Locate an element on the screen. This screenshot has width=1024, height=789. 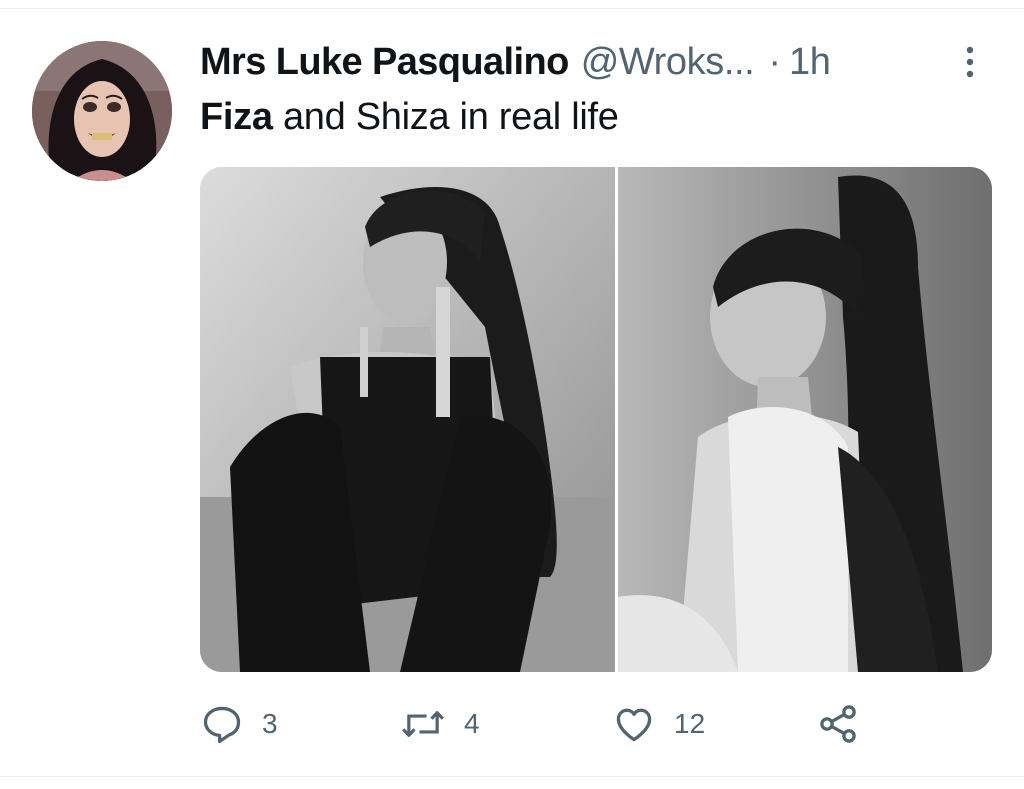
tweet-header: Mrs Luke Pasqualino @Wroks... · 1h is located at coordinates (595, 62).